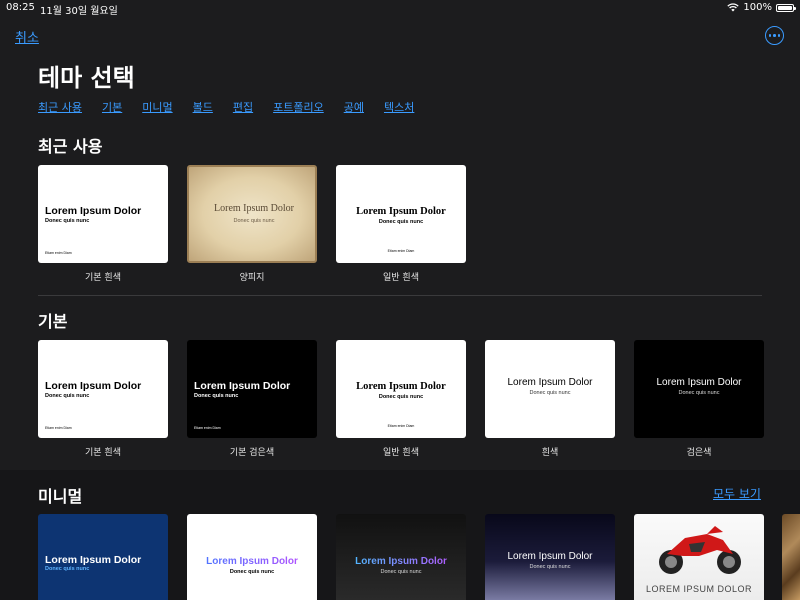 This screenshot has width=800, height=600. I want to click on wifi-icon, so click(733, 7).